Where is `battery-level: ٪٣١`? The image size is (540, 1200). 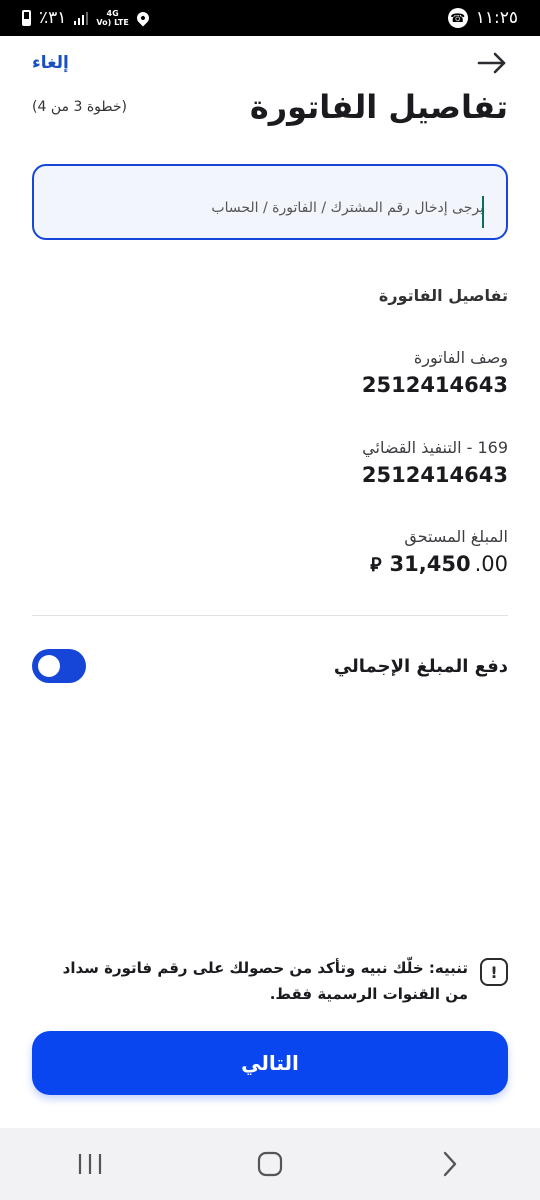
battery-level: ٪٣١ is located at coordinates (53, 18).